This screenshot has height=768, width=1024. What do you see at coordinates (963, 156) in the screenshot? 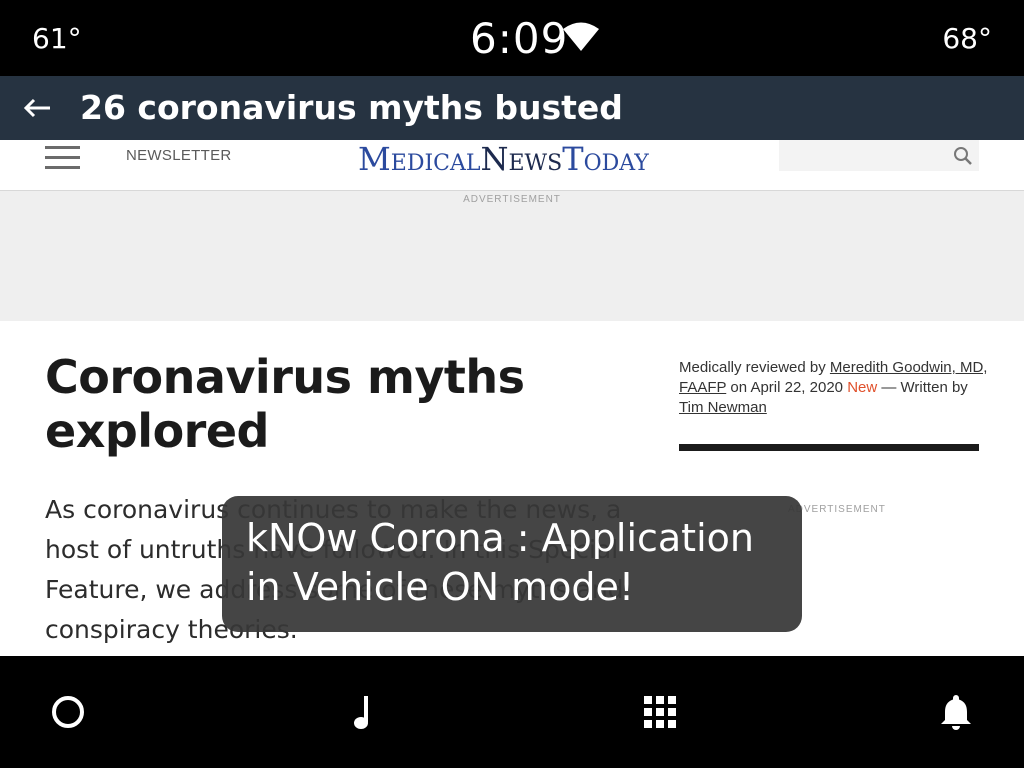
I see `search-icon` at bounding box center [963, 156].